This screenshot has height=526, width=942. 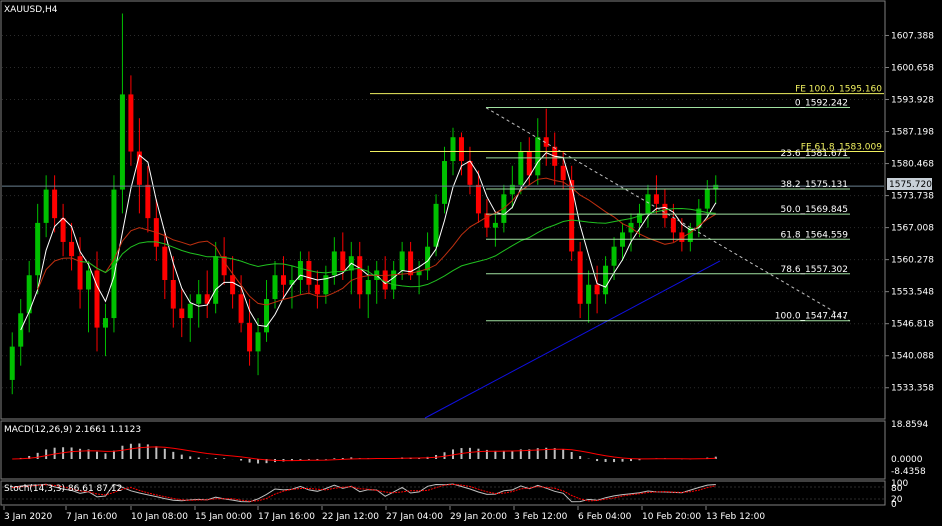 I want to click on fib-level-label: 38.2_1575.131, so click(x=814, y=185).